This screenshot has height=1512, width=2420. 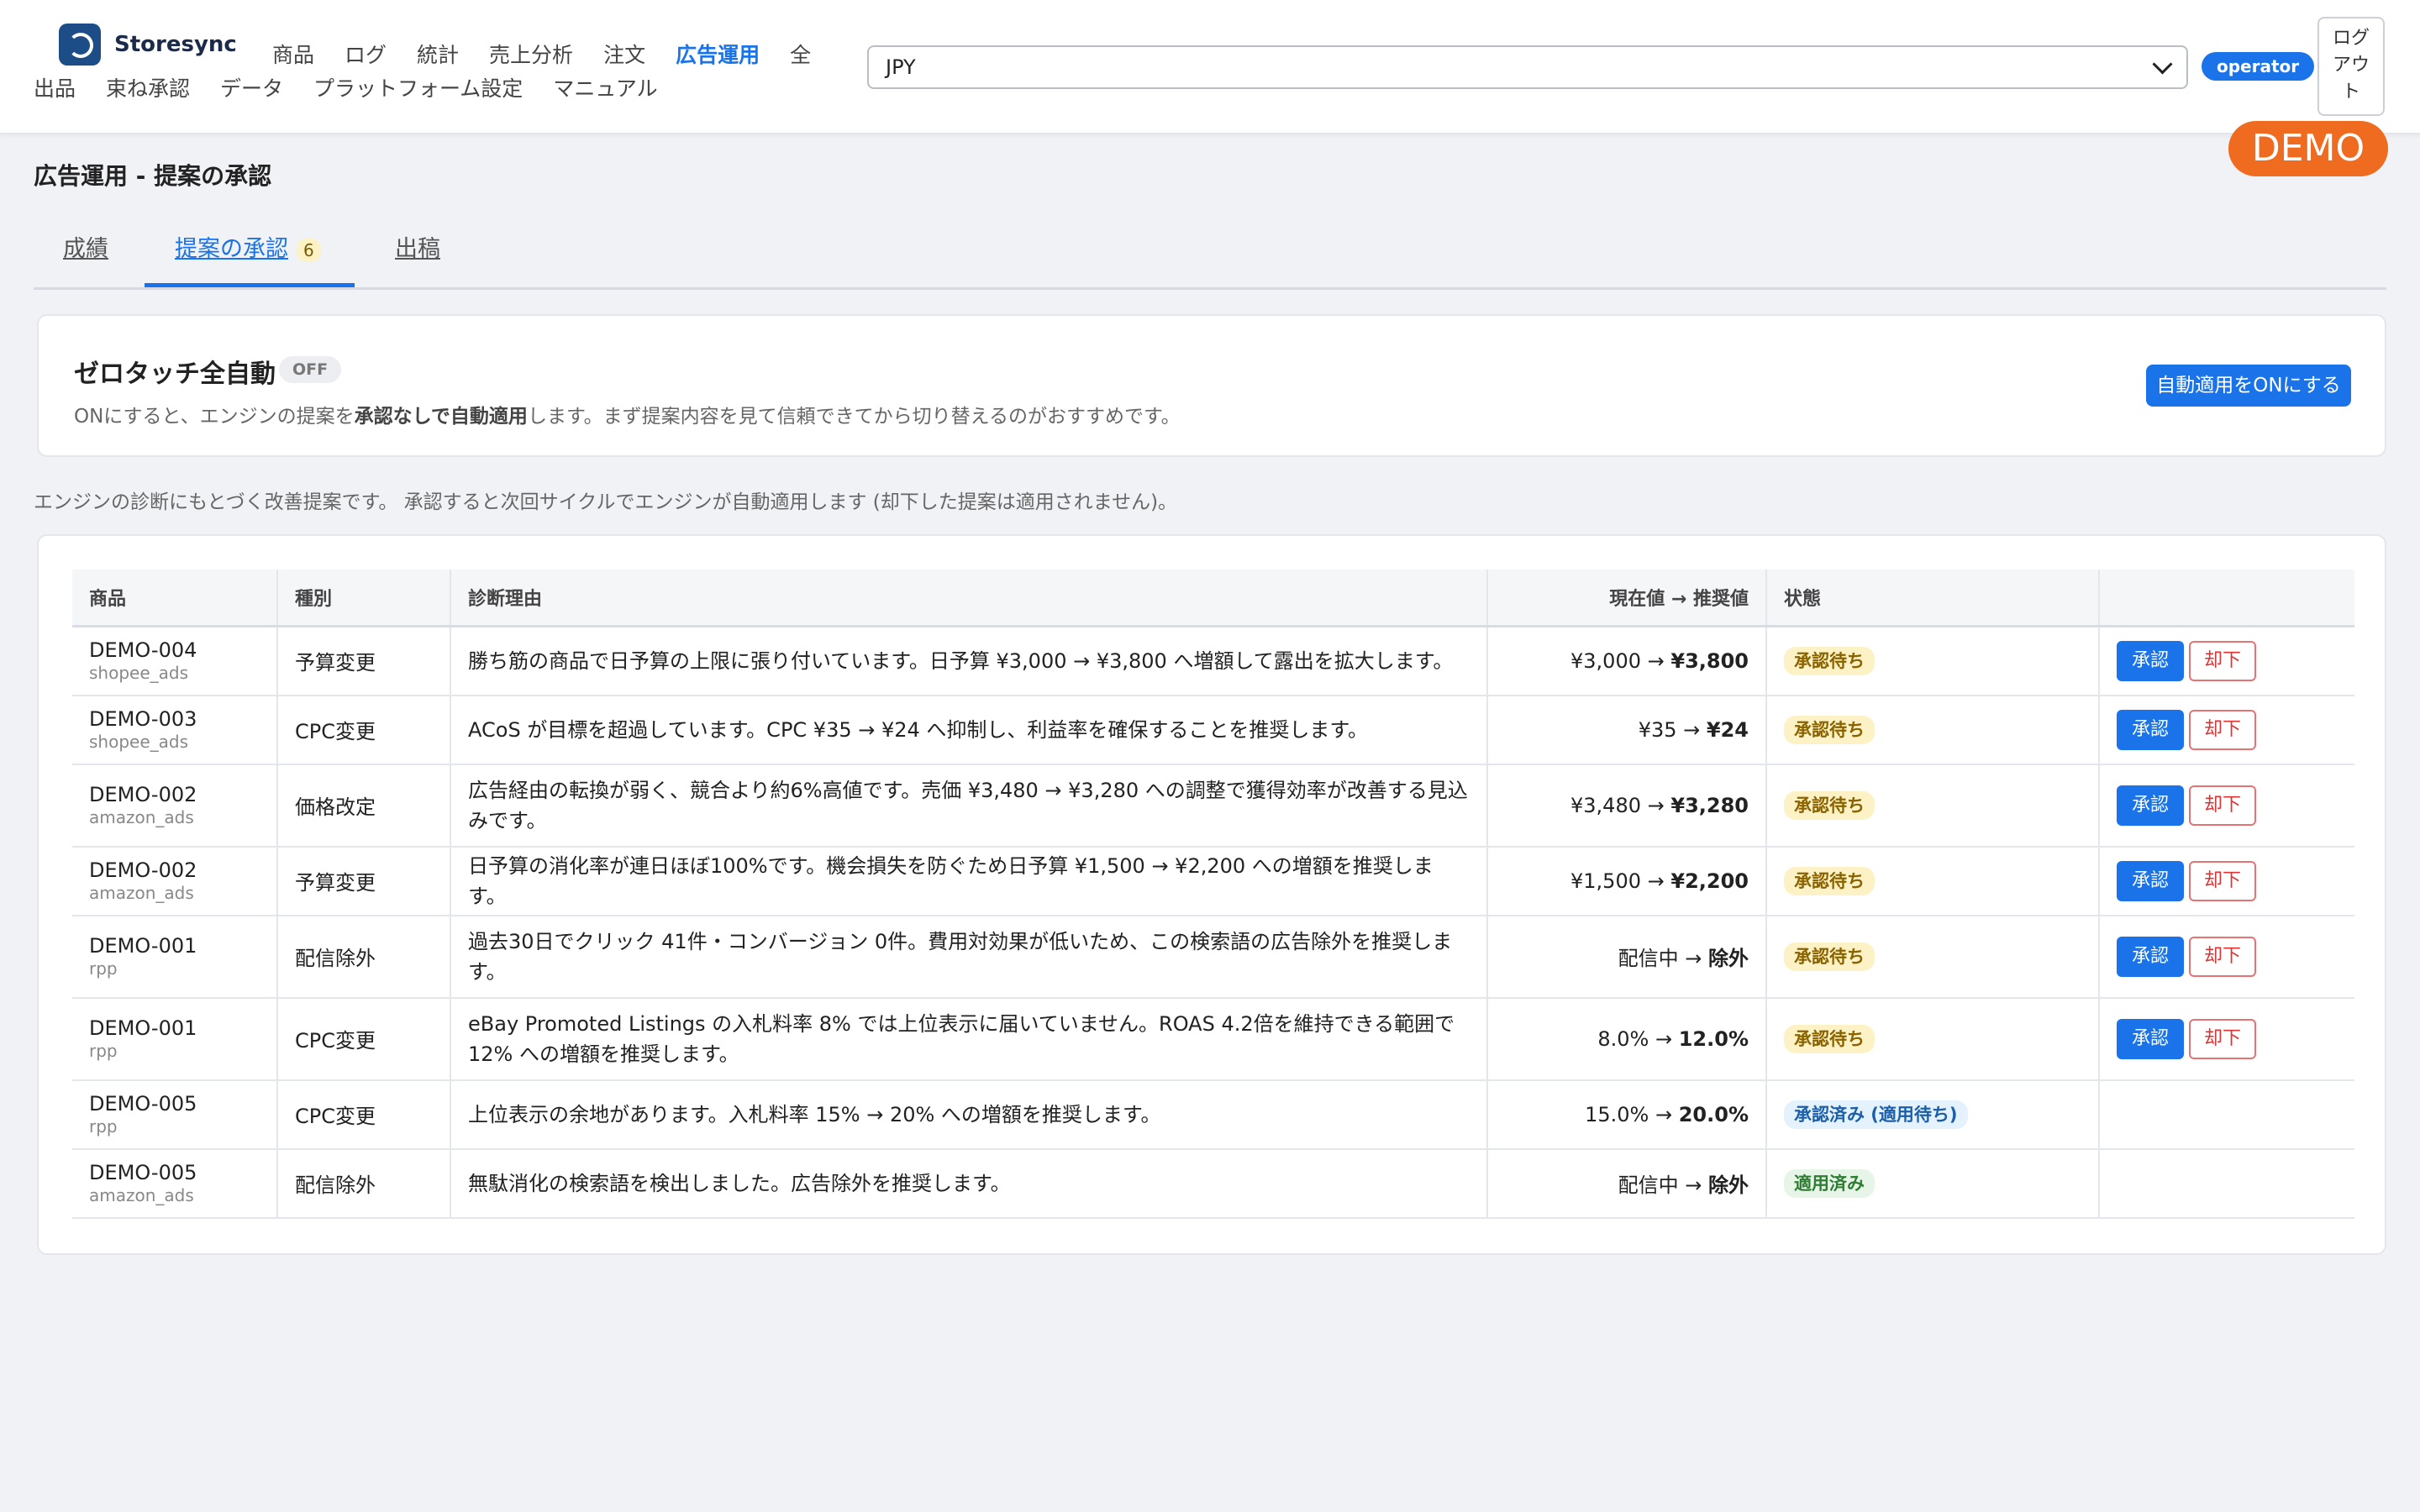 What do you see at coordinates (143, 1028) in the screenshot?
I see `product-code: DEMO-001` at bounding box center [143, 1028].